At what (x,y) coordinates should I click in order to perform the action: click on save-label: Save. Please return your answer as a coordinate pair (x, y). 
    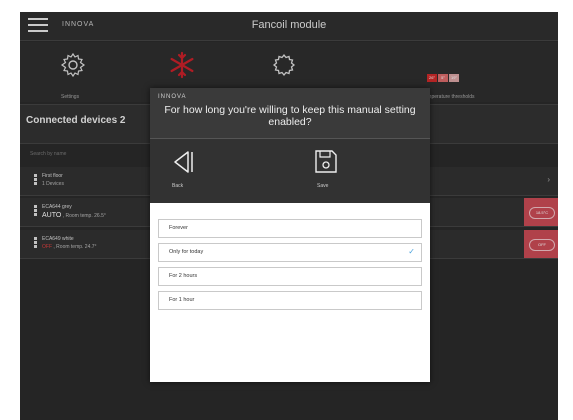
    Looking at the image, I should click on (322, 186).